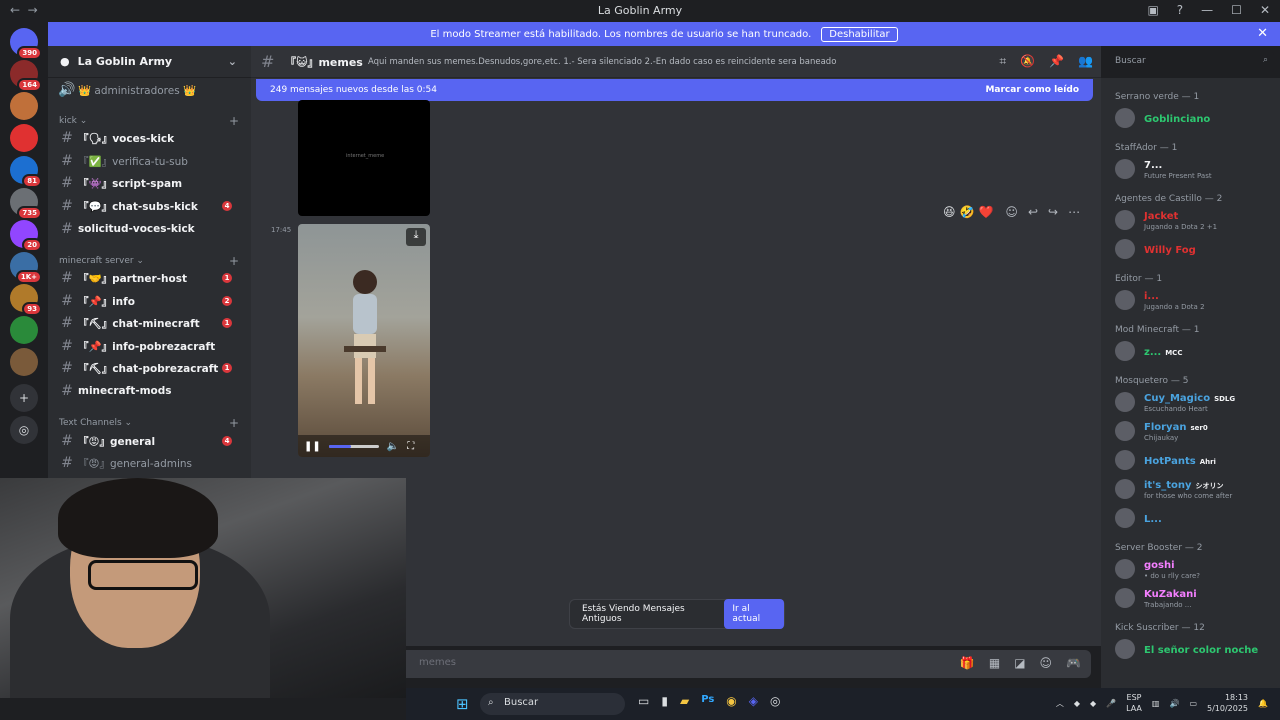 The width and height of the screenshot is (1280, 720). I want to click on channel-item: # minecraft-mods, so click(150, 391).